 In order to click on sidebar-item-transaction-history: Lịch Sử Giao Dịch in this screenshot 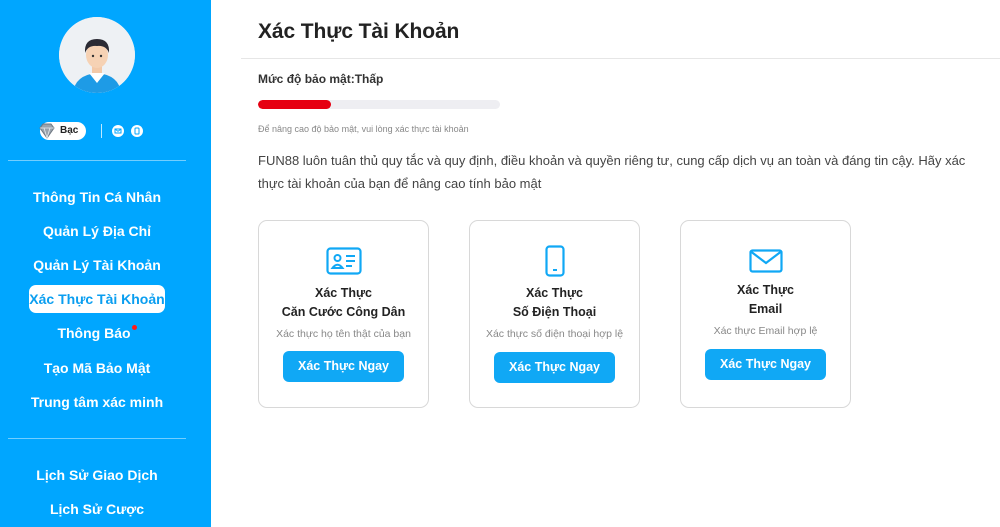, I will do `click(97, 475)`.